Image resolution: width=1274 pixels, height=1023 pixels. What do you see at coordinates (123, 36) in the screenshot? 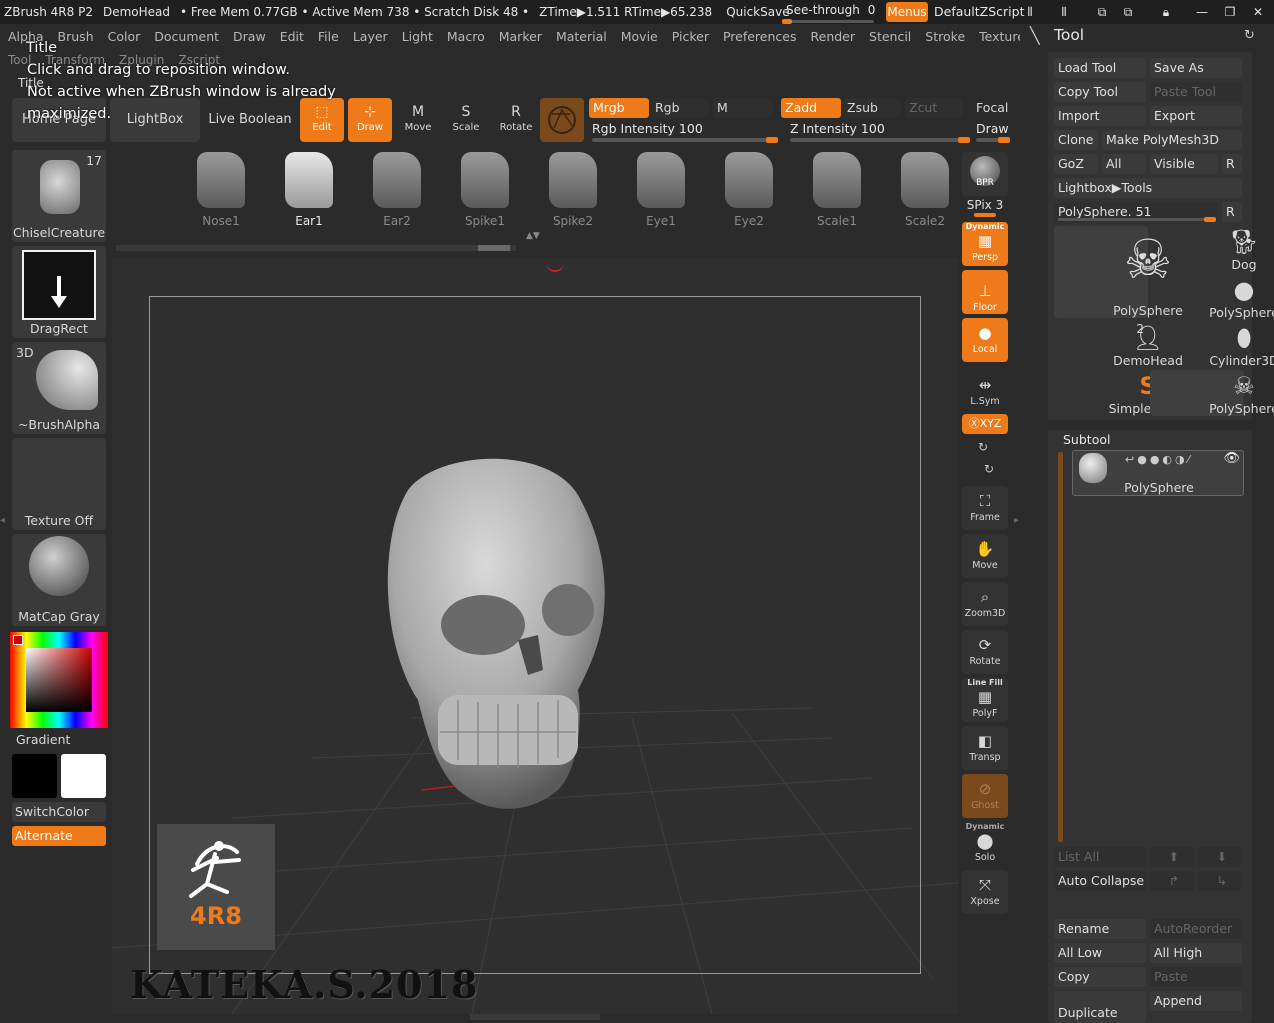
I see `menu-color: Color` at bounding box center [123, 36].